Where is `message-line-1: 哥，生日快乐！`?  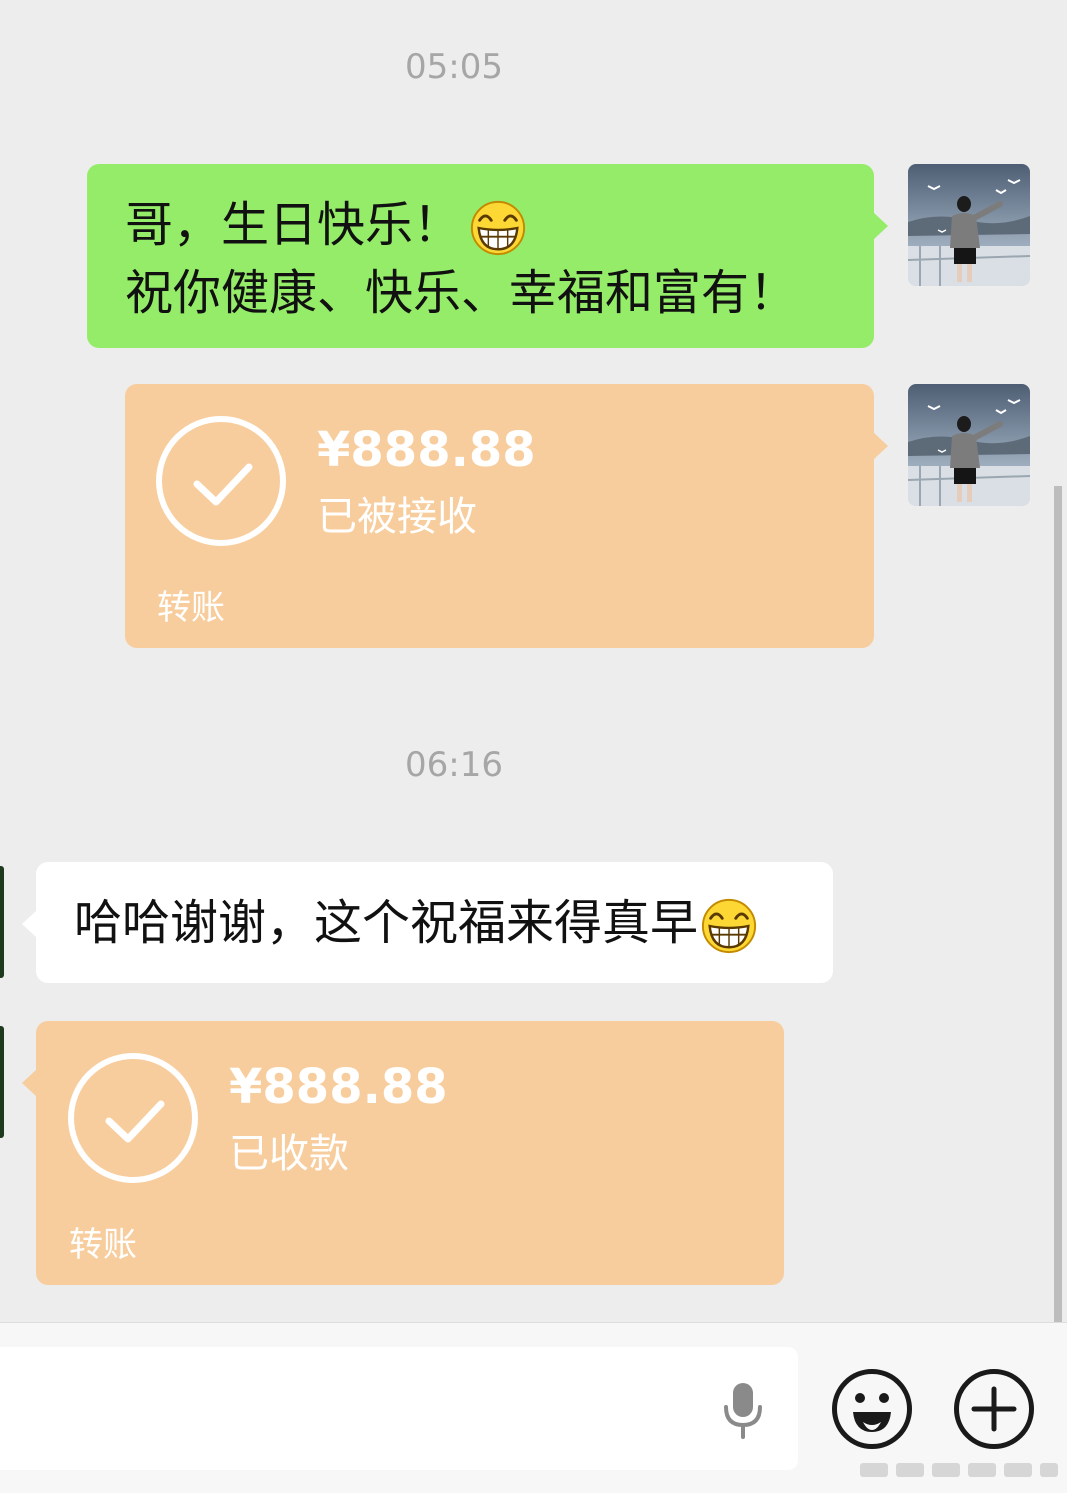
message-line-1: 哥，生日快乐！ is located at coordinates (293, 225).